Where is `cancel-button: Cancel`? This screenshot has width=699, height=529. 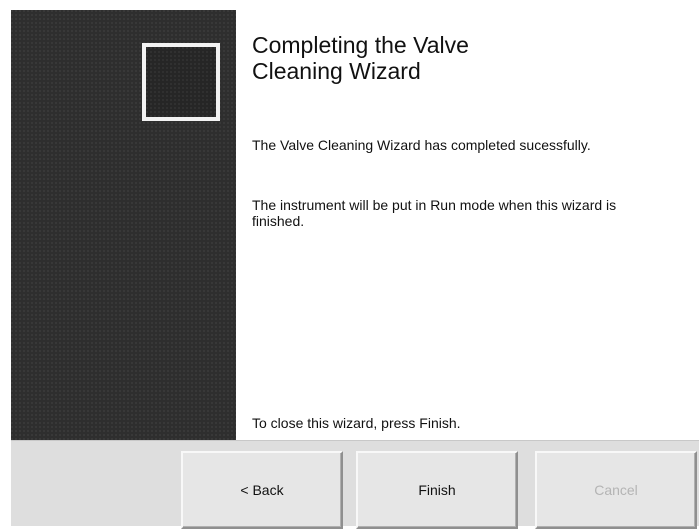
cancel-button: Cancel is located at coordinates (616, 490).